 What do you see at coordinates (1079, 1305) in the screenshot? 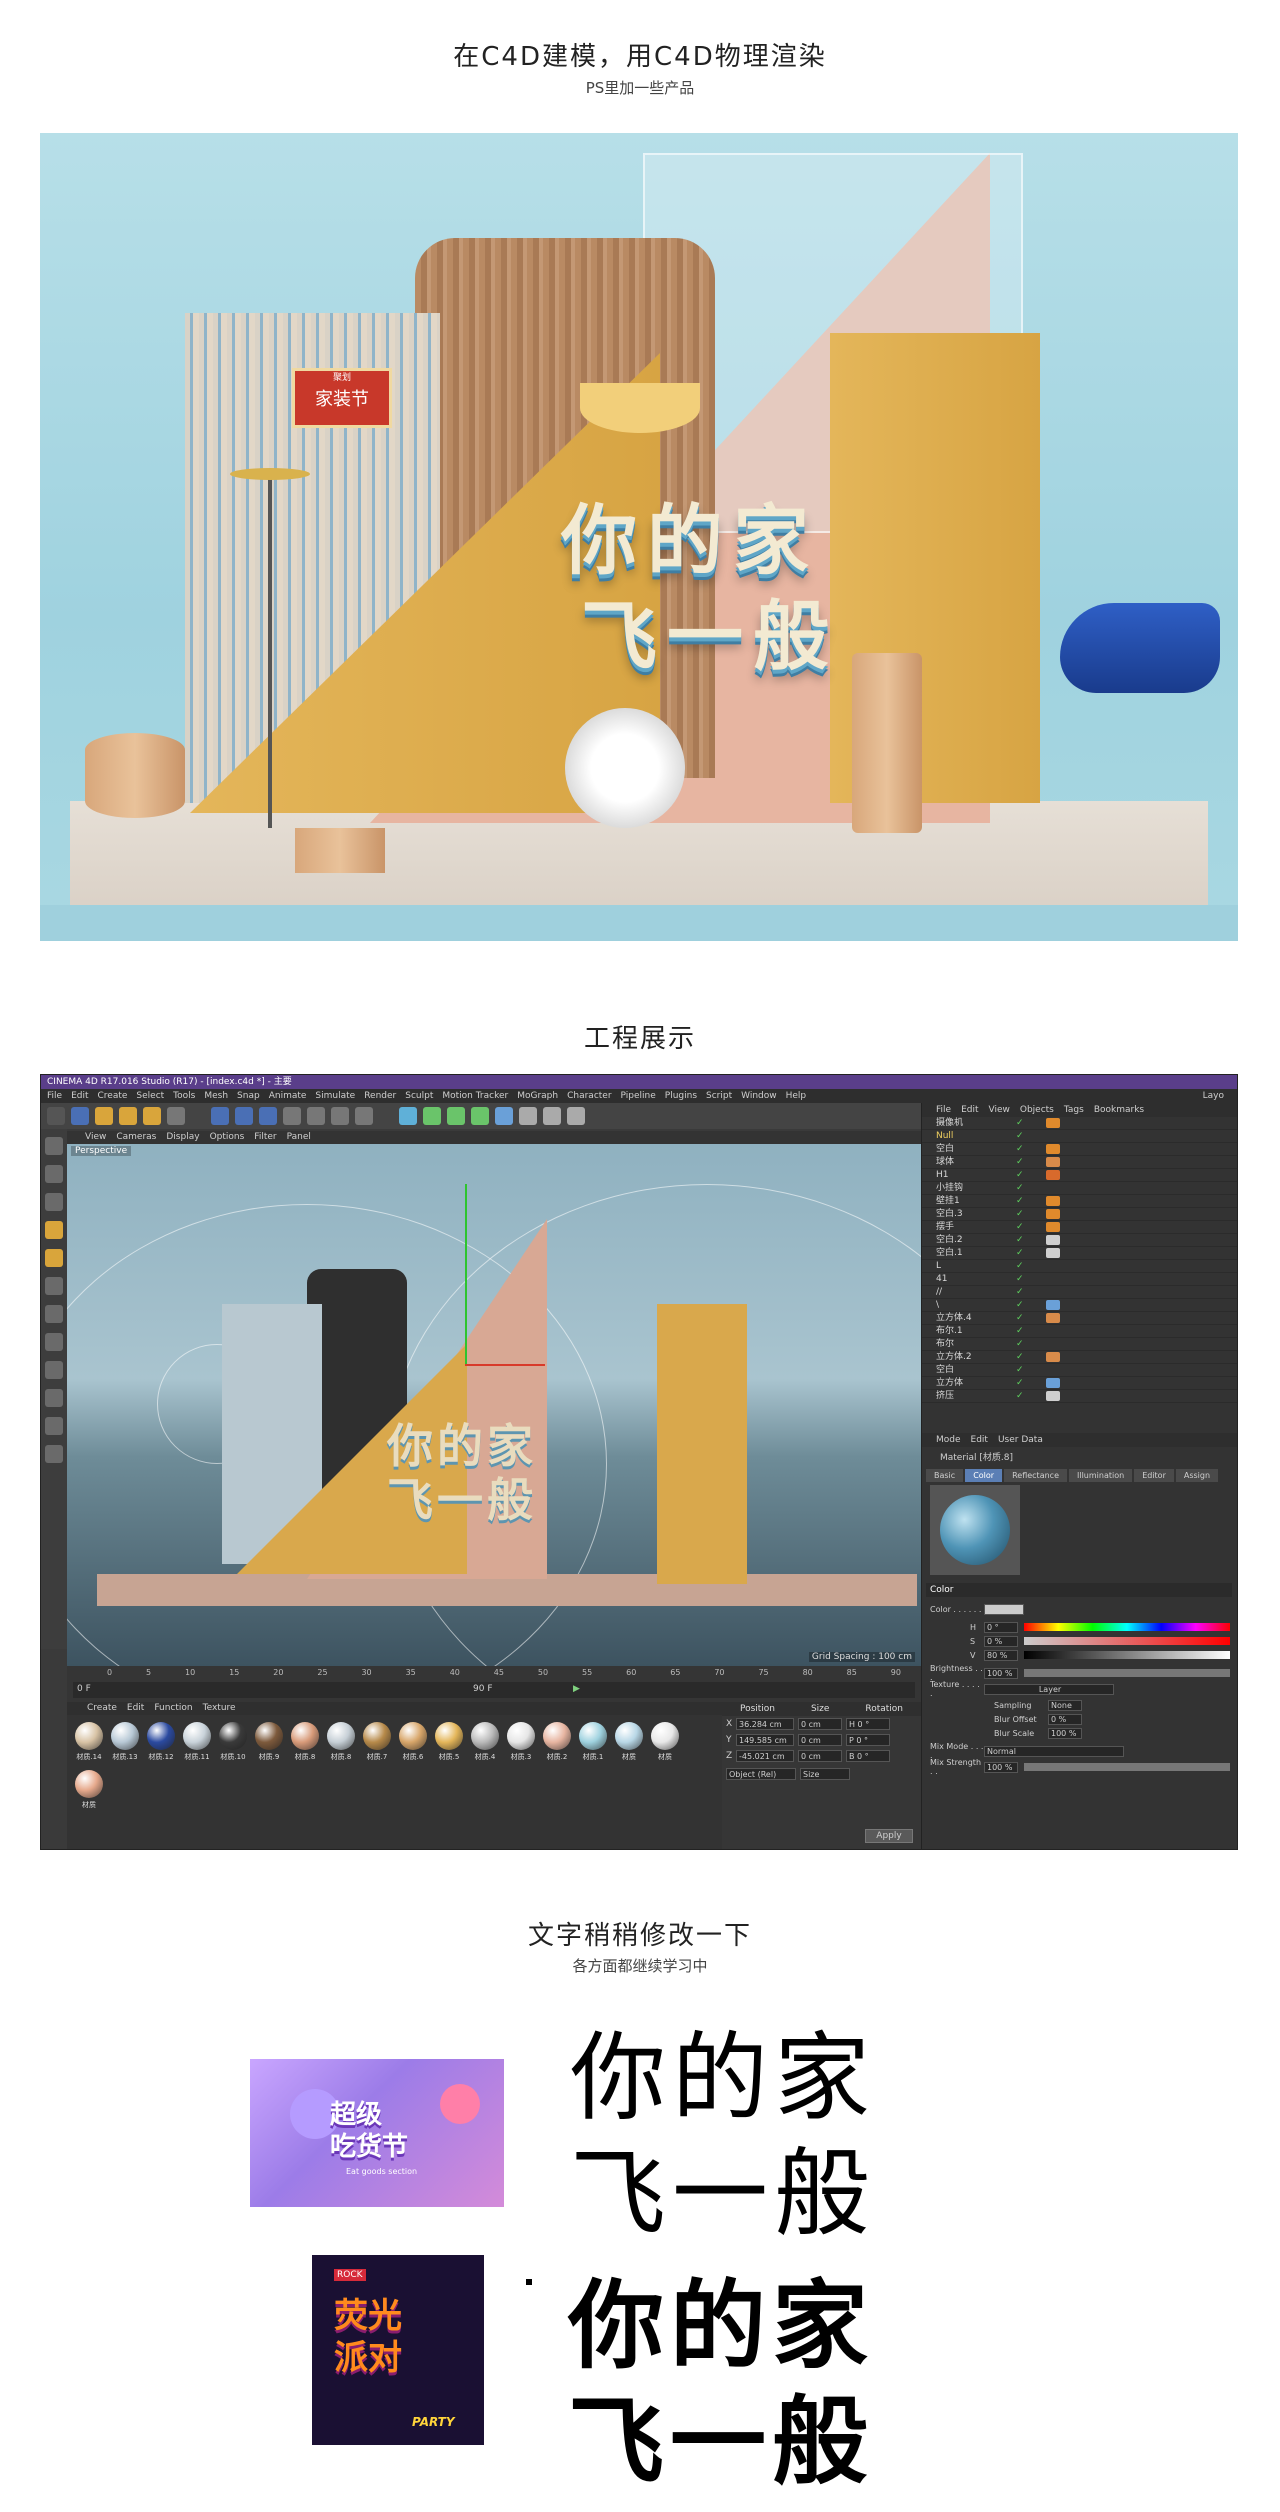
I see `object-row: \ ✓` at bounding box center [1079, 1305].